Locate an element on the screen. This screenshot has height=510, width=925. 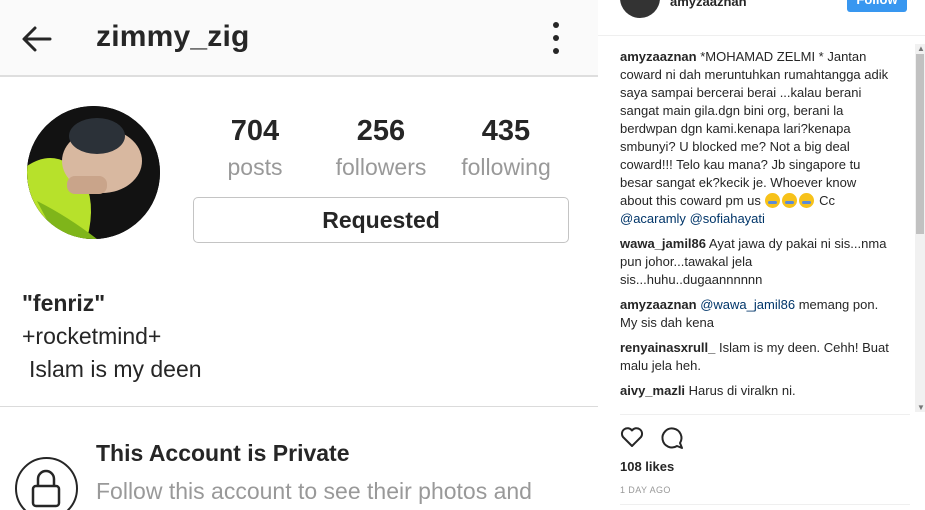
private-account-title: This Account is Private is located at coordinates (223, 453).